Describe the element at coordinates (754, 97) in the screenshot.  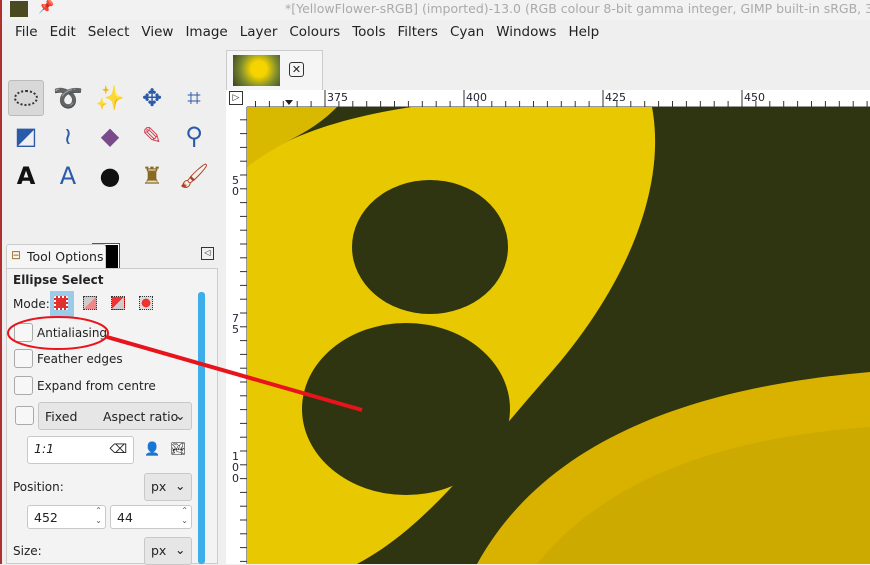
I see `ruler-label: 450` at that location.